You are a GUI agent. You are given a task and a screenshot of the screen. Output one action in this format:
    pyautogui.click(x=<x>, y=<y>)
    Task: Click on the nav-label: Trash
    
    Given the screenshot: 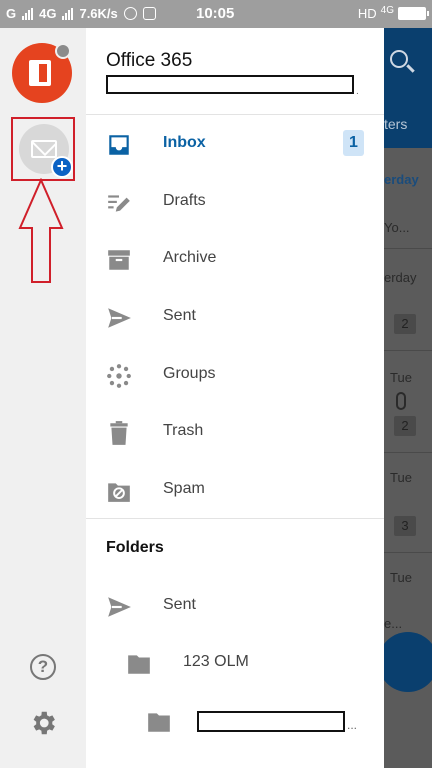 What is the action you would take?
    pyautogui.click(x=183, y=430)
    